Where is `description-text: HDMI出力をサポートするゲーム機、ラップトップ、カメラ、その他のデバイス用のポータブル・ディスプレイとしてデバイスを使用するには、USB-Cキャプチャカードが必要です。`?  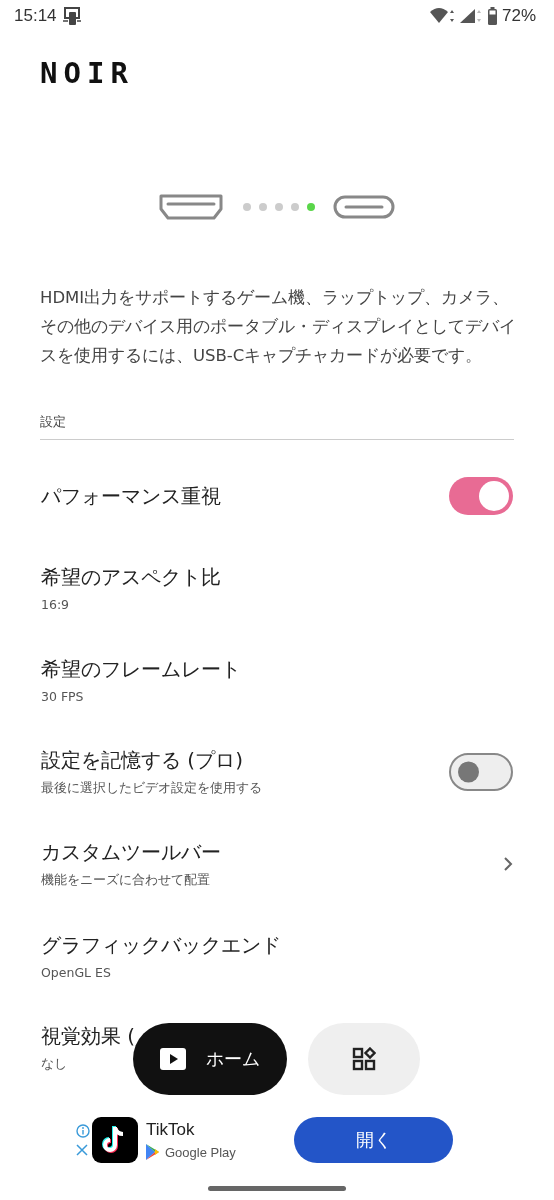 description-text: HDMI出力をサポートするゲーム機、ラップトップ、カメラ、その他のデバイス用のポータブル・ディスプレイとしてデバイスを使用するには、USB-Cキャプチャカードが必要です。 is located at coordinates (278, 327).